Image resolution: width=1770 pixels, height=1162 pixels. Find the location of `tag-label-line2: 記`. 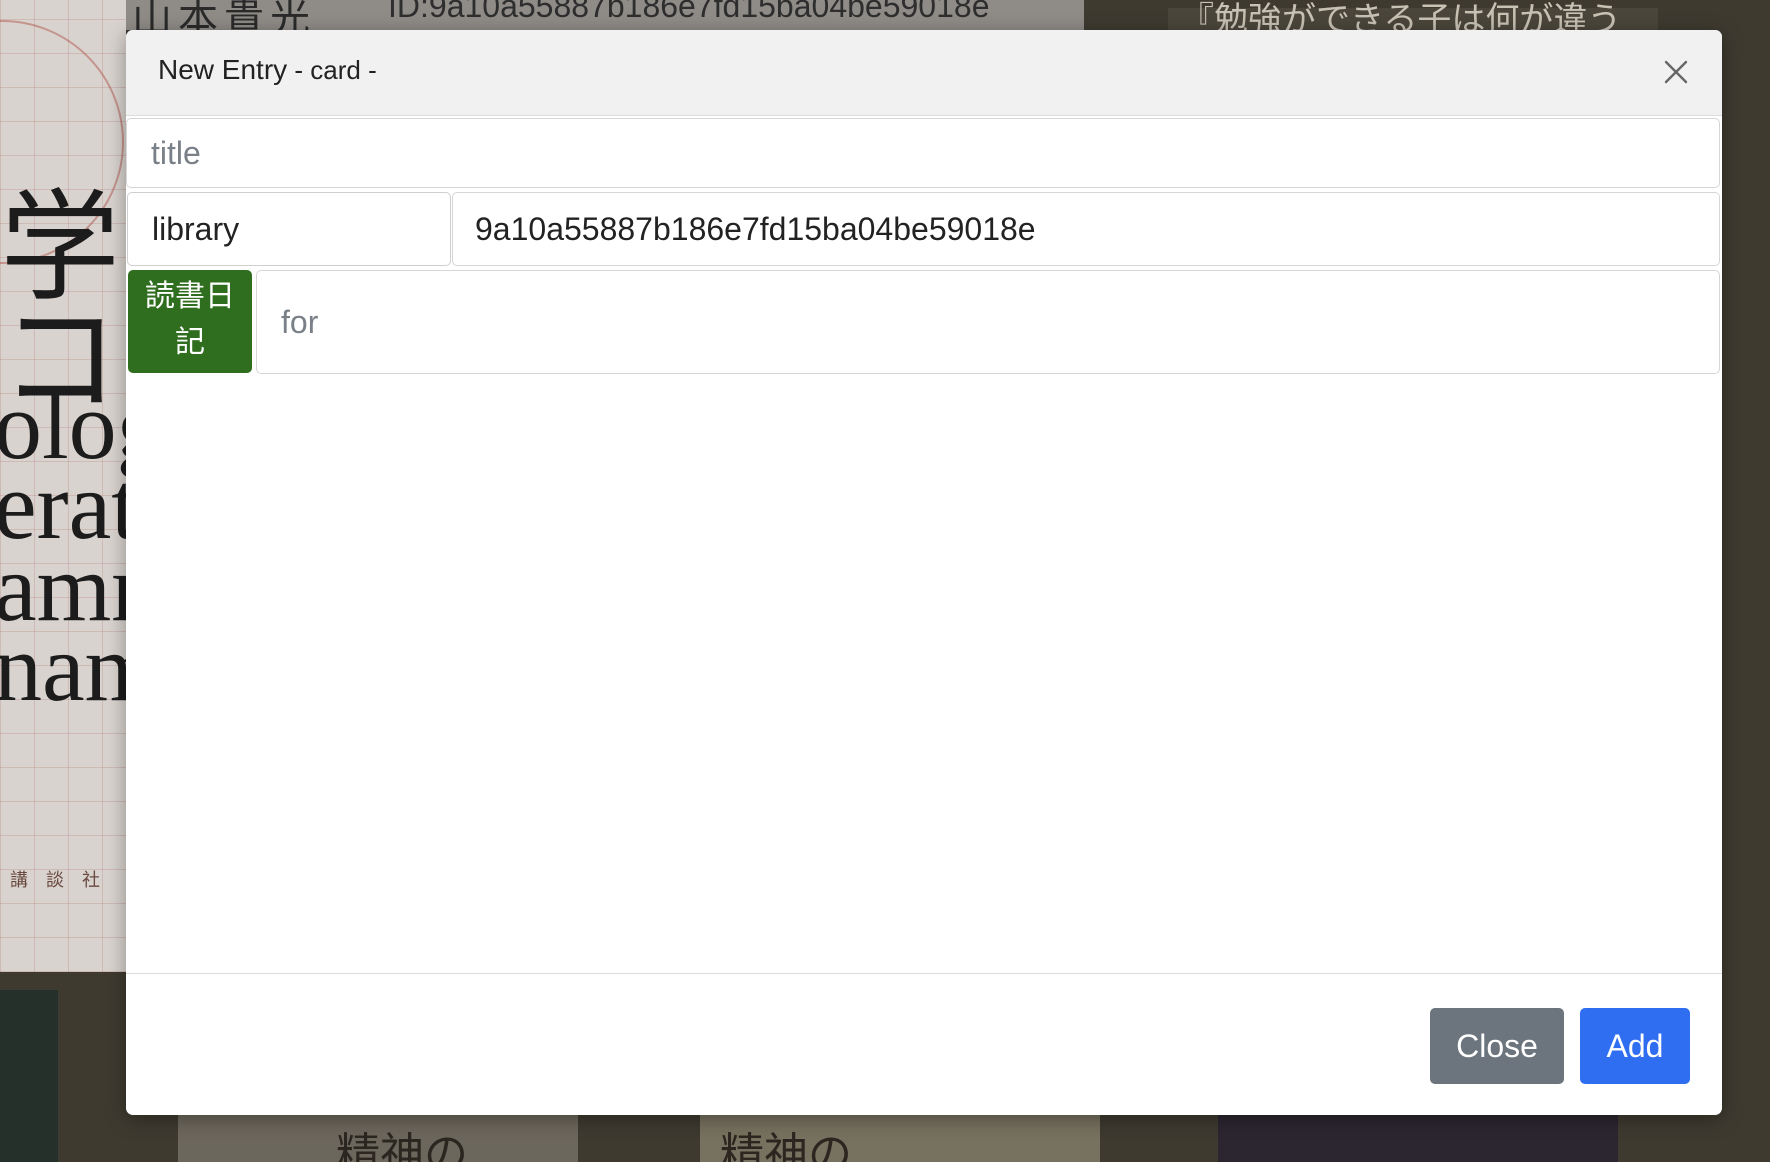

tag-label-line2: 記 is located at coordinates (190, 342).